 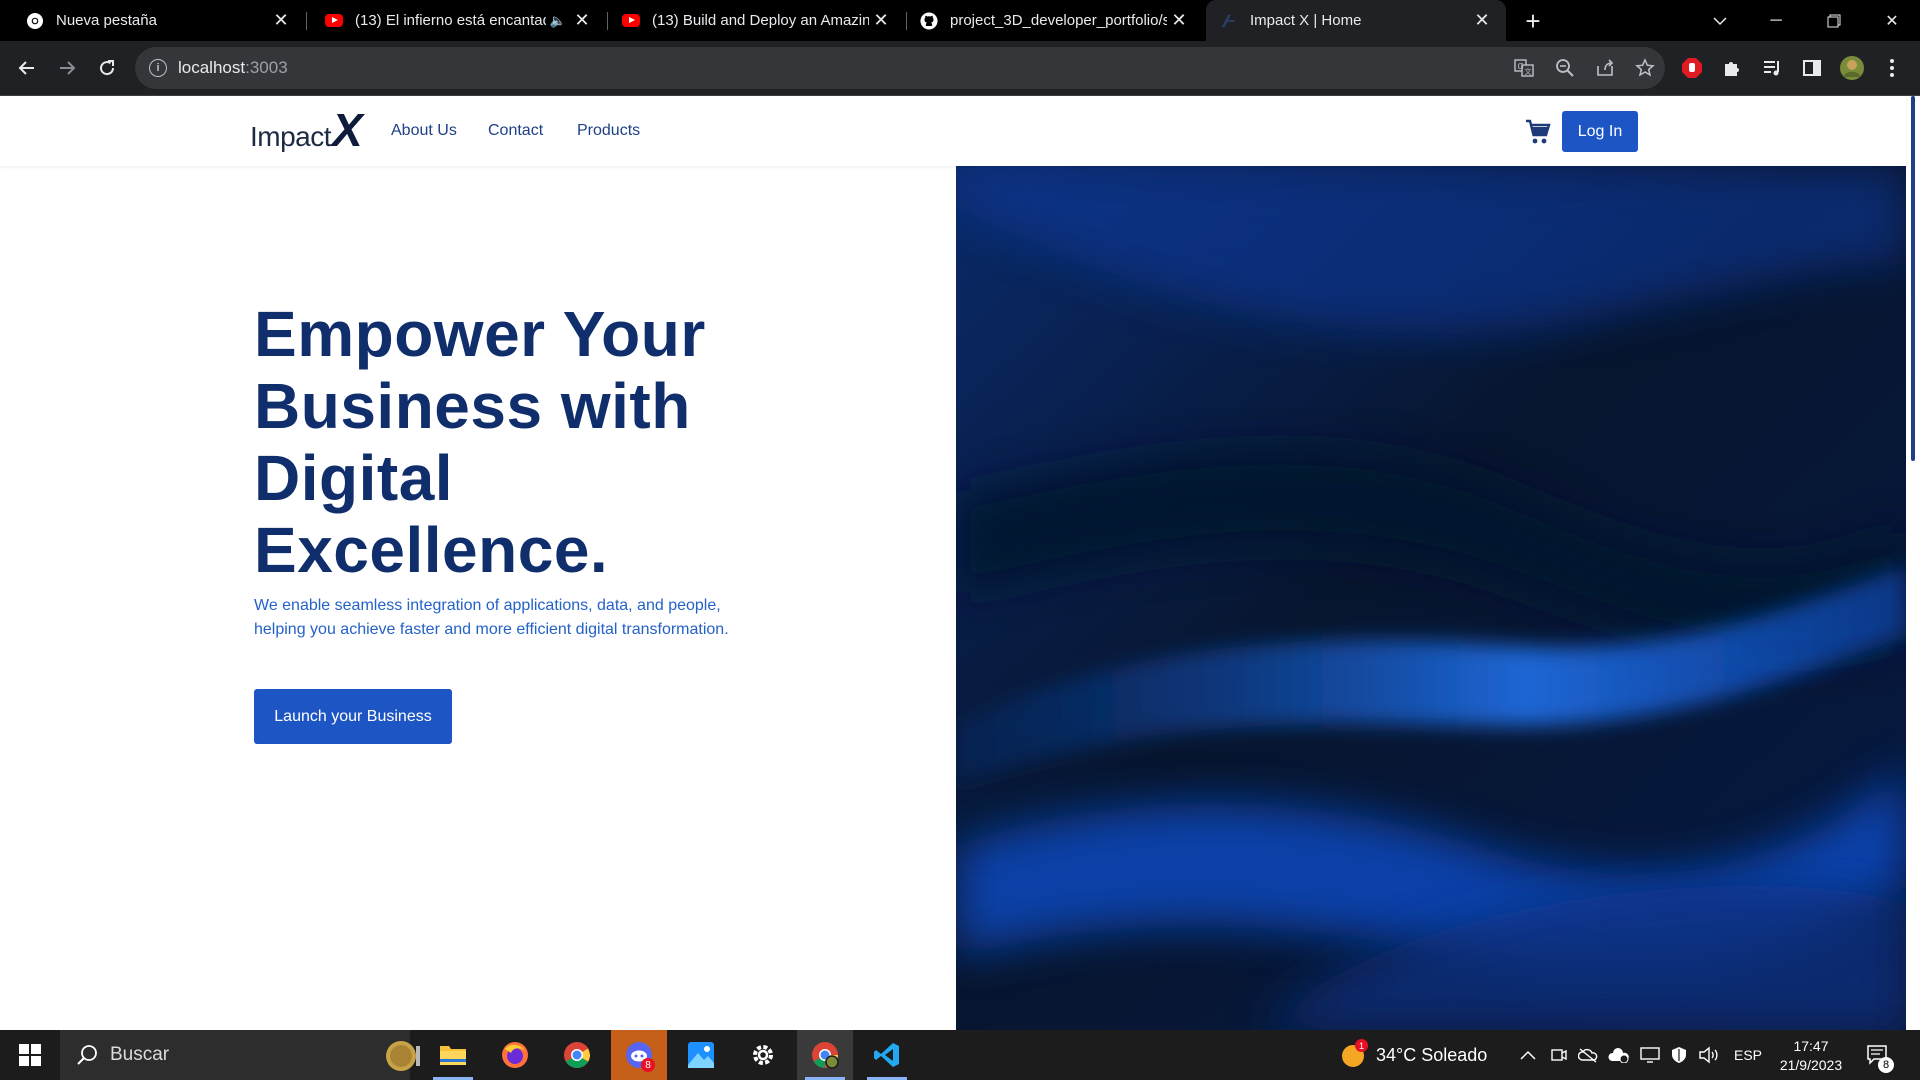 I want to click on firefox-icon, so click(x=515, y=1055).